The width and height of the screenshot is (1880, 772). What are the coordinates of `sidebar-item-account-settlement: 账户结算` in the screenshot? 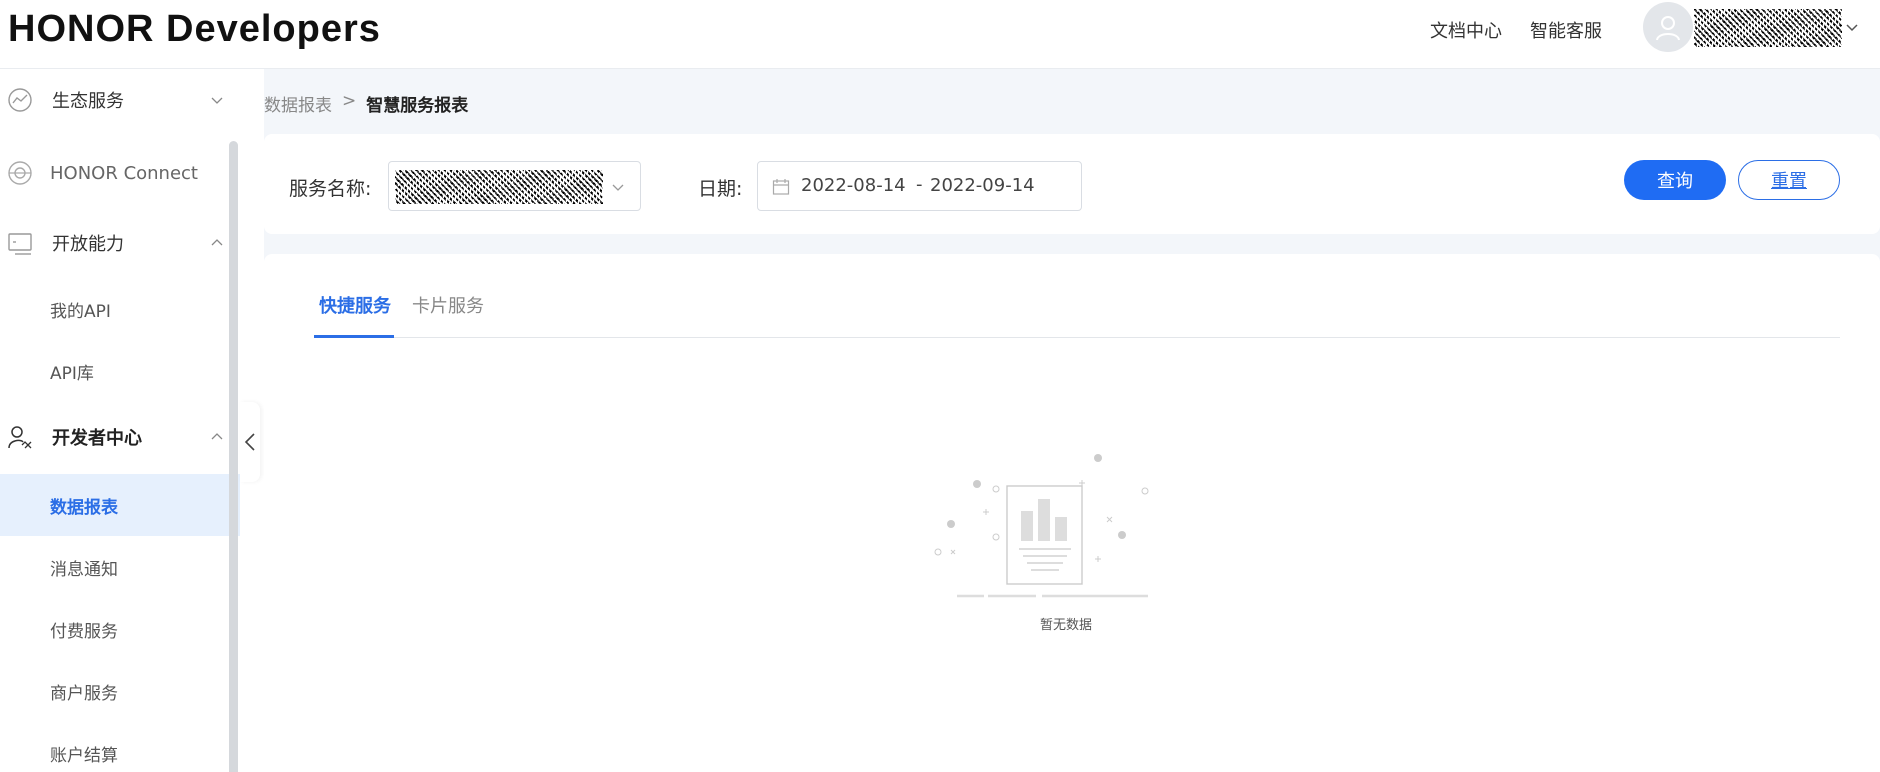 It's located at (120, 747).